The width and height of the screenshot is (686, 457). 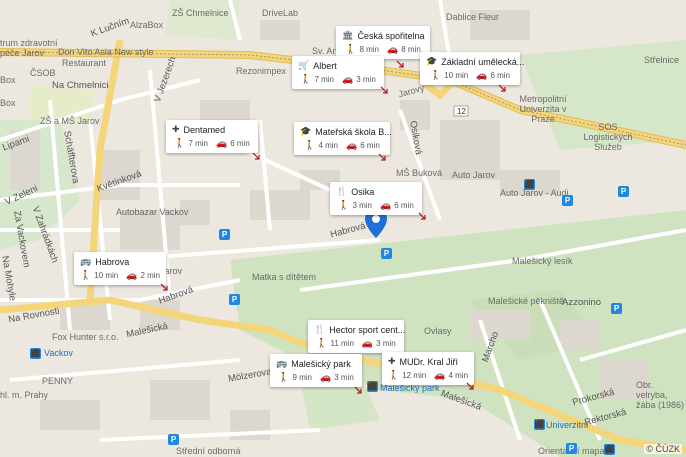 I want to click on label-fox-hunter: Fox Hunter s.r.o., so click(x=85, y=337).